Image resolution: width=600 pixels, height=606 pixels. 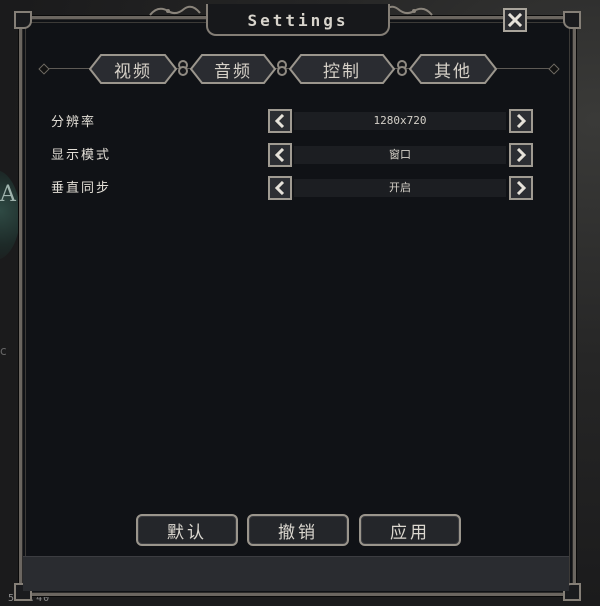 I want to click on vsync-label: 垂直同步, so click(x=81, y=188).